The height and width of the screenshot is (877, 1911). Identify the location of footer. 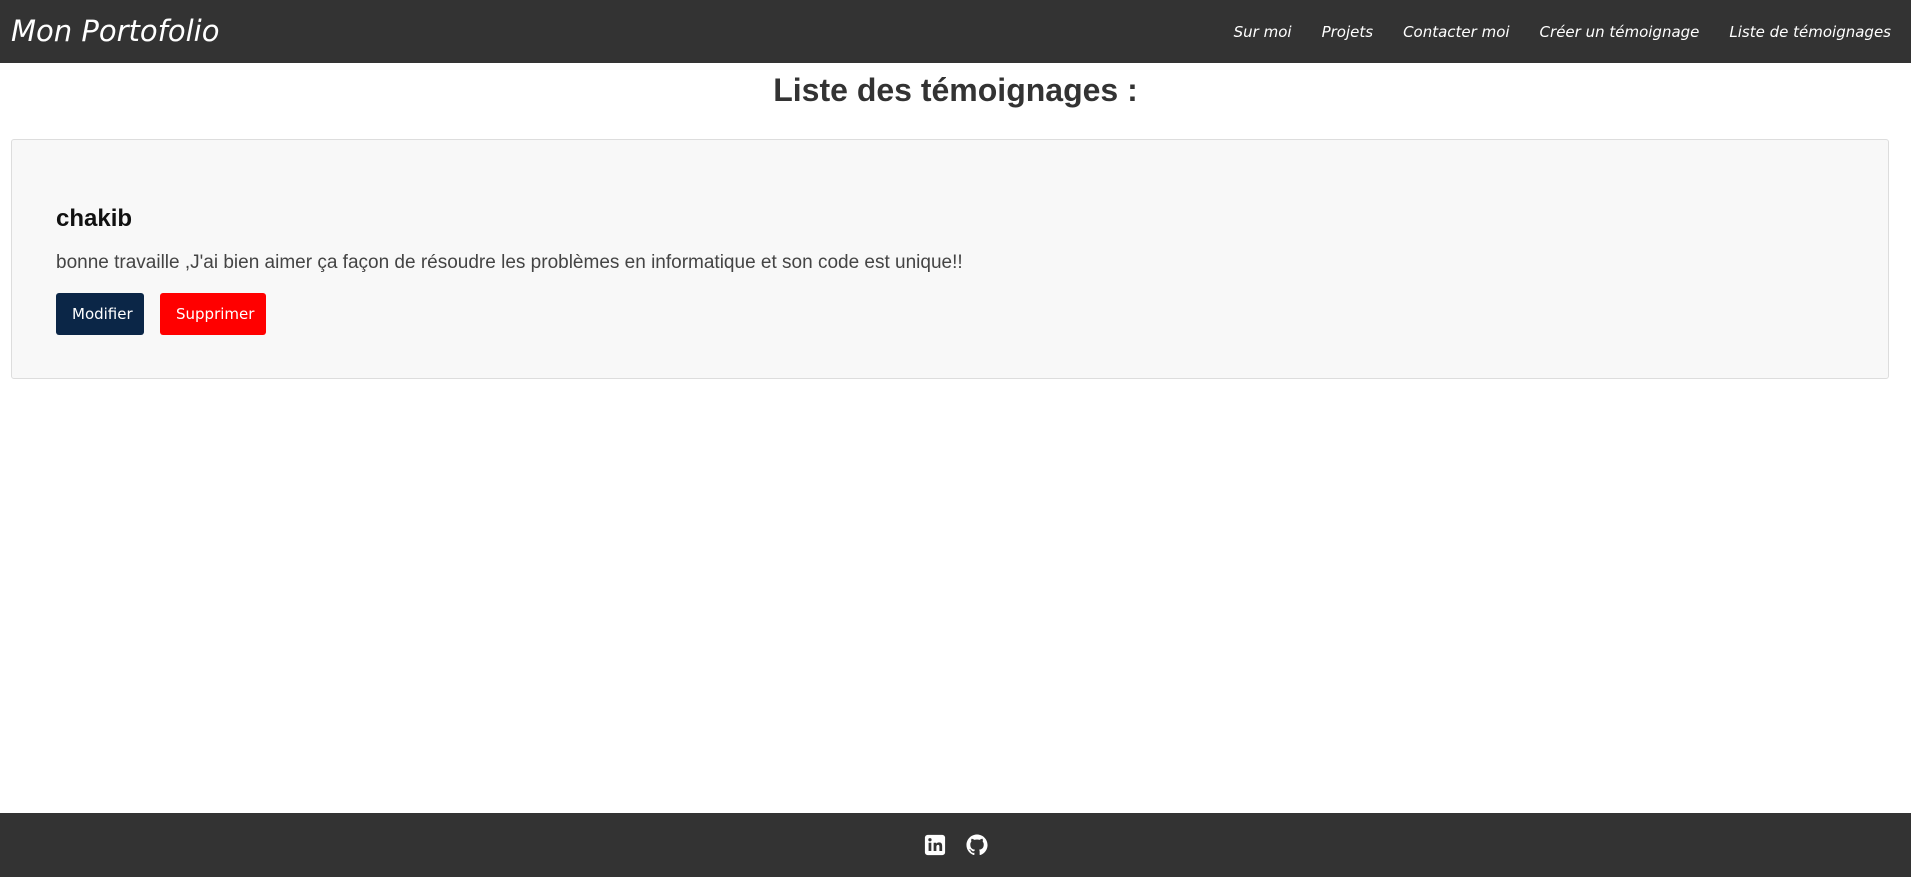
(955, 845).